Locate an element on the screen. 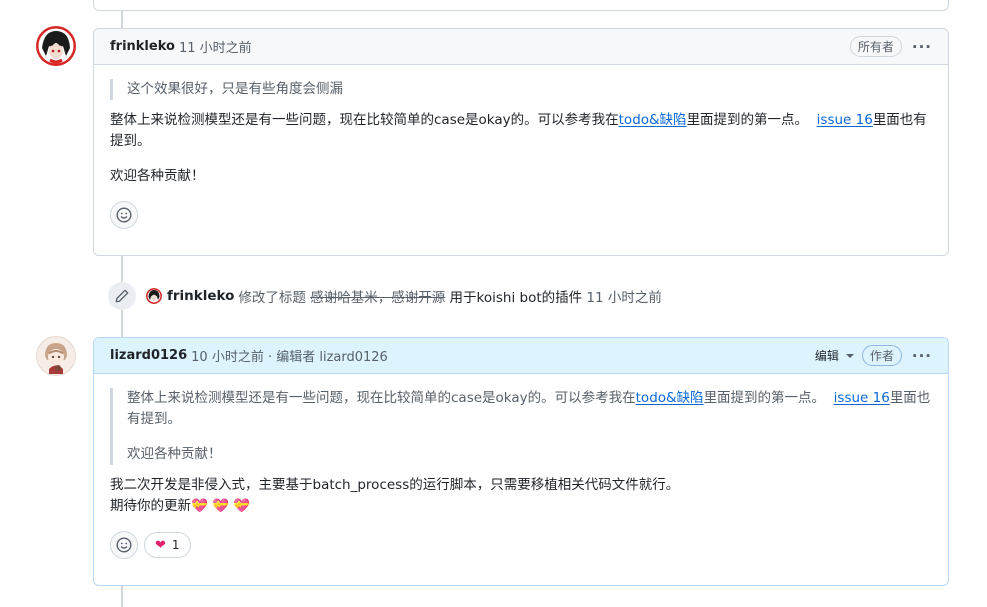  heart-count: 1 is located at coordinates (175, 544).